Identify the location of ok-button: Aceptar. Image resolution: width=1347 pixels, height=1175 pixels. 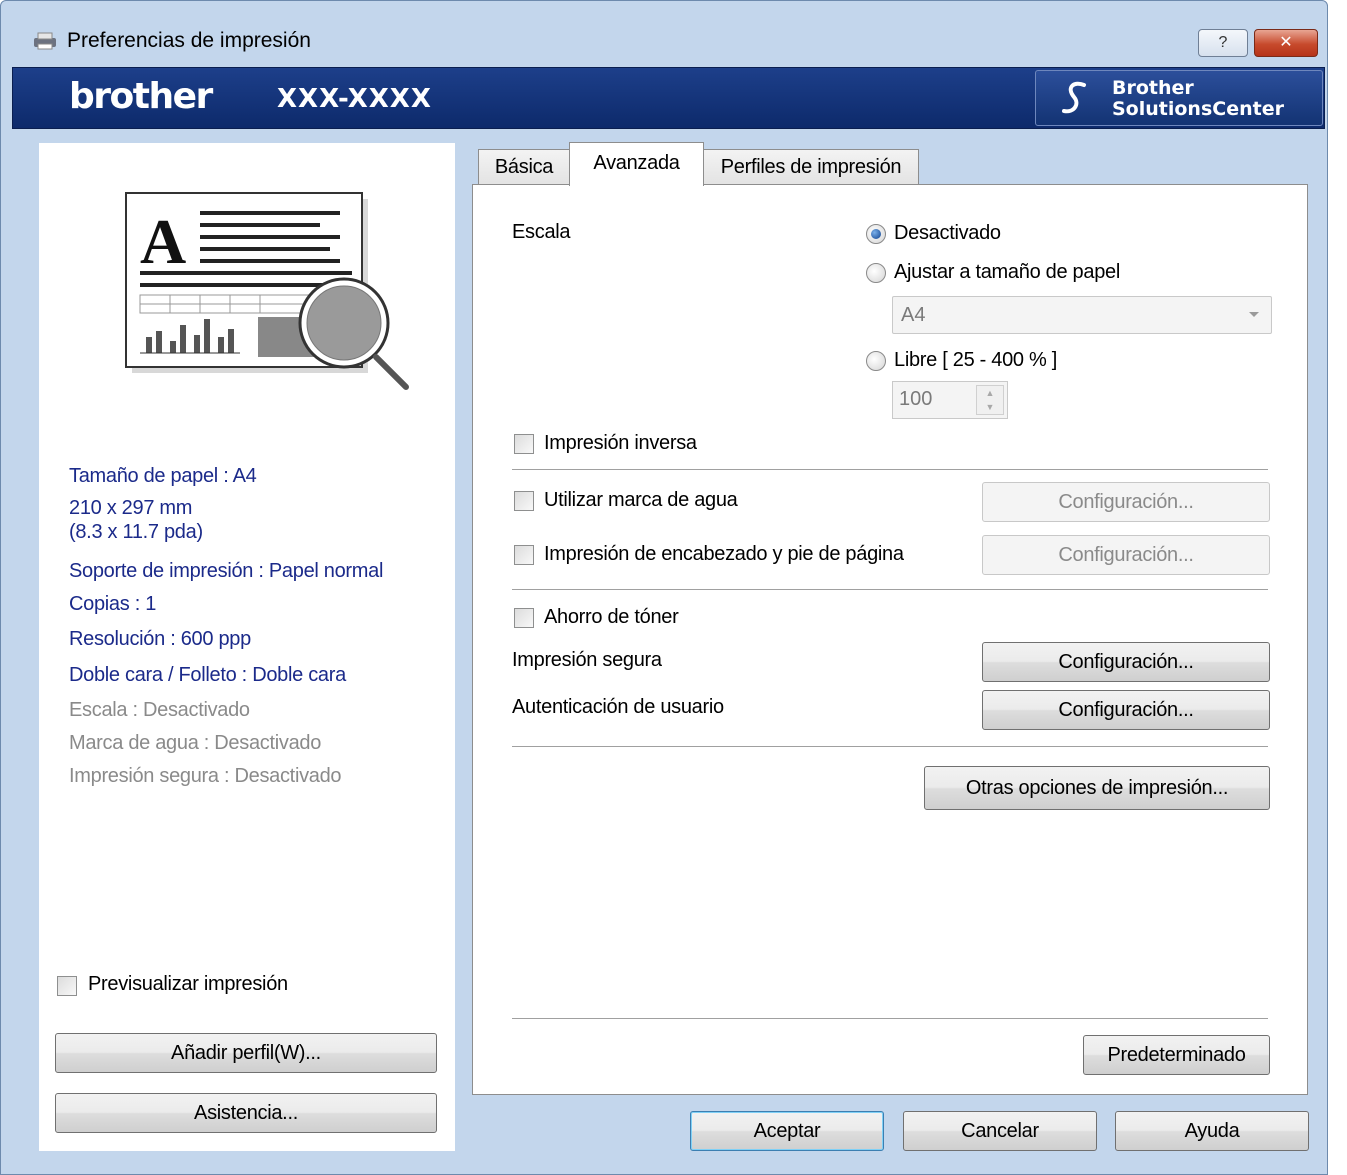
(787, 1131).